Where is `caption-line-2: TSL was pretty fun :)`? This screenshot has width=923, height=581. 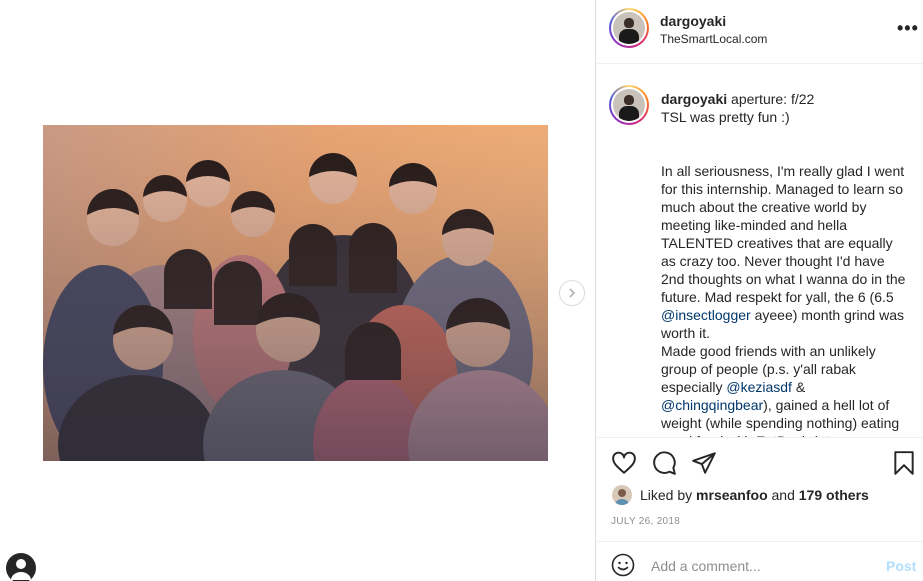
caption-line-2: TSL was pretty fun :) is located at coordinates (725, 117).